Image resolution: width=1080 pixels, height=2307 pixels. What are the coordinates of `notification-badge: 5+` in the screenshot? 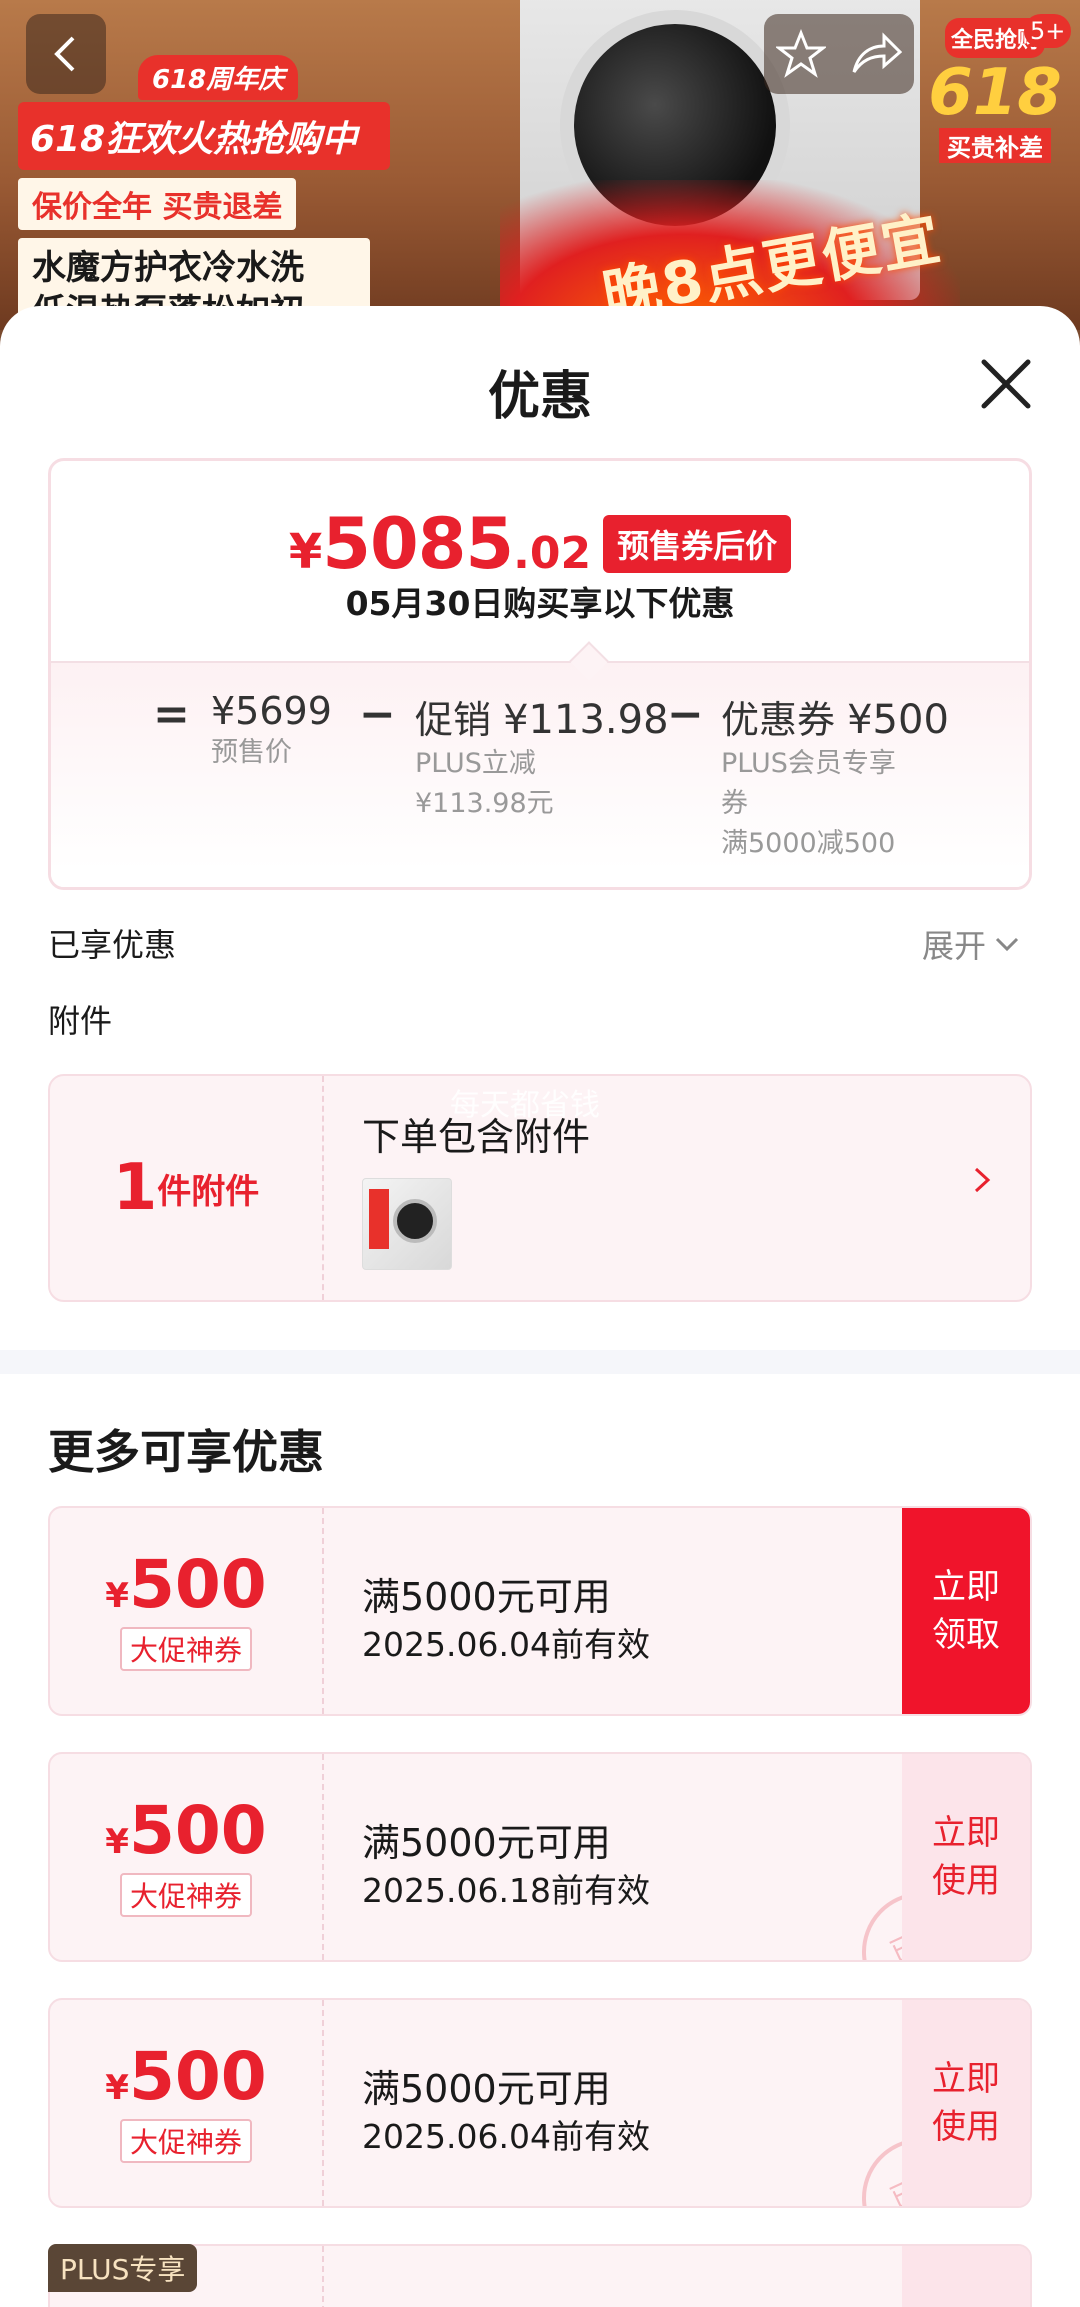 It's located at (1048, 31).